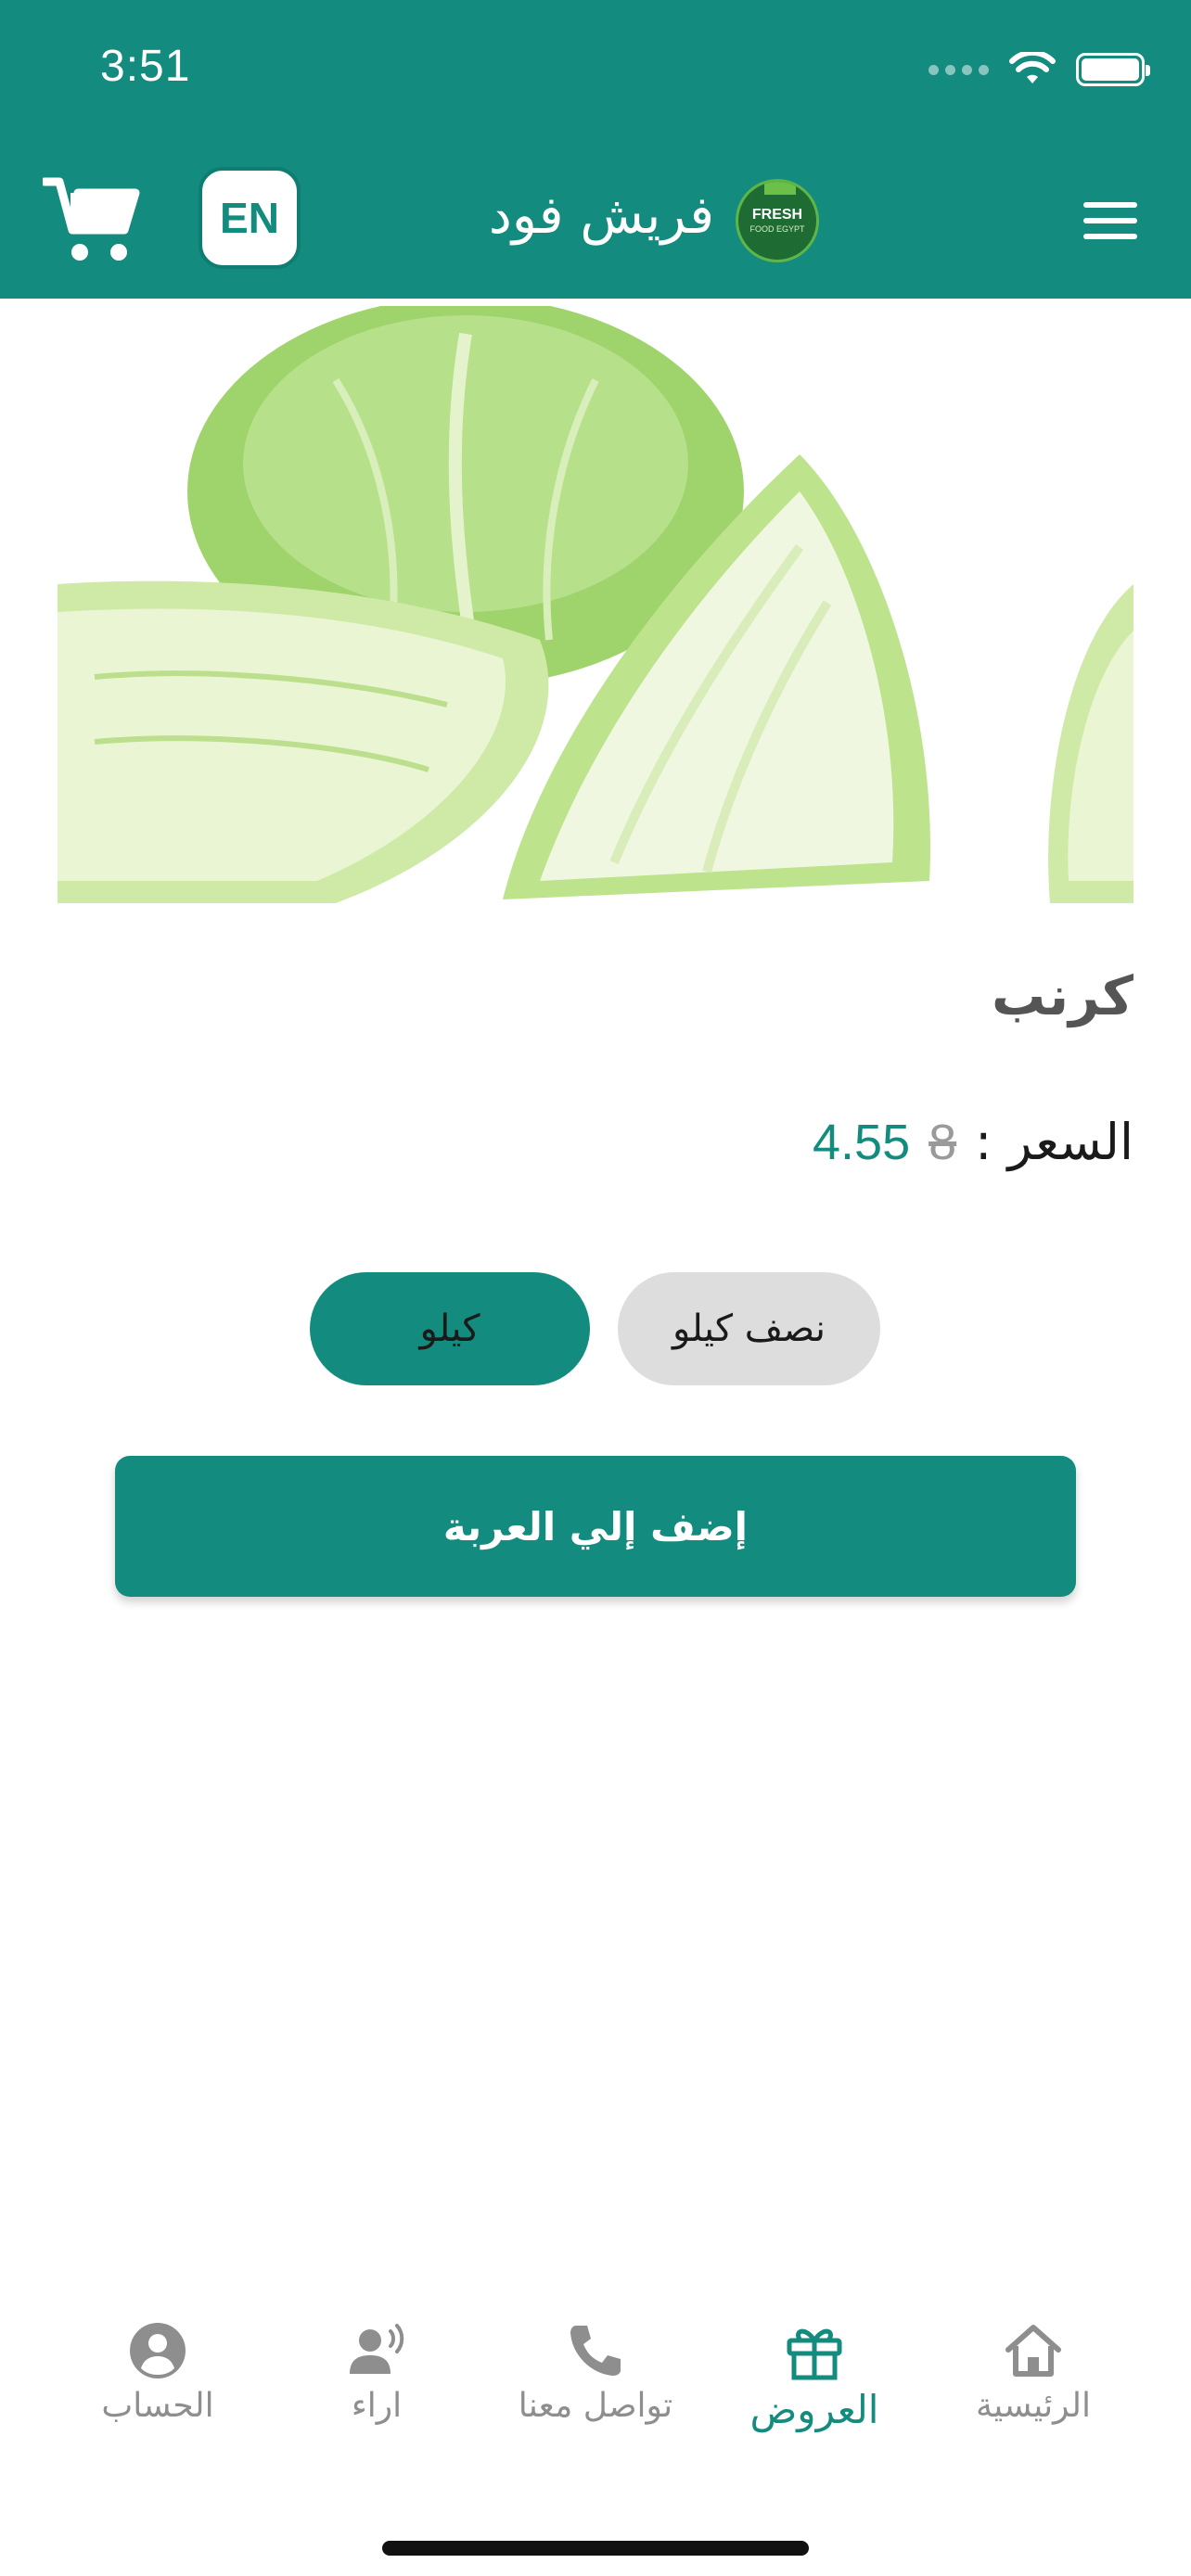 The image size is (1191, 2576). Describe the element at coordinates (601, 216) in the screenshot. I see `app-title: فريش فود` at that location.